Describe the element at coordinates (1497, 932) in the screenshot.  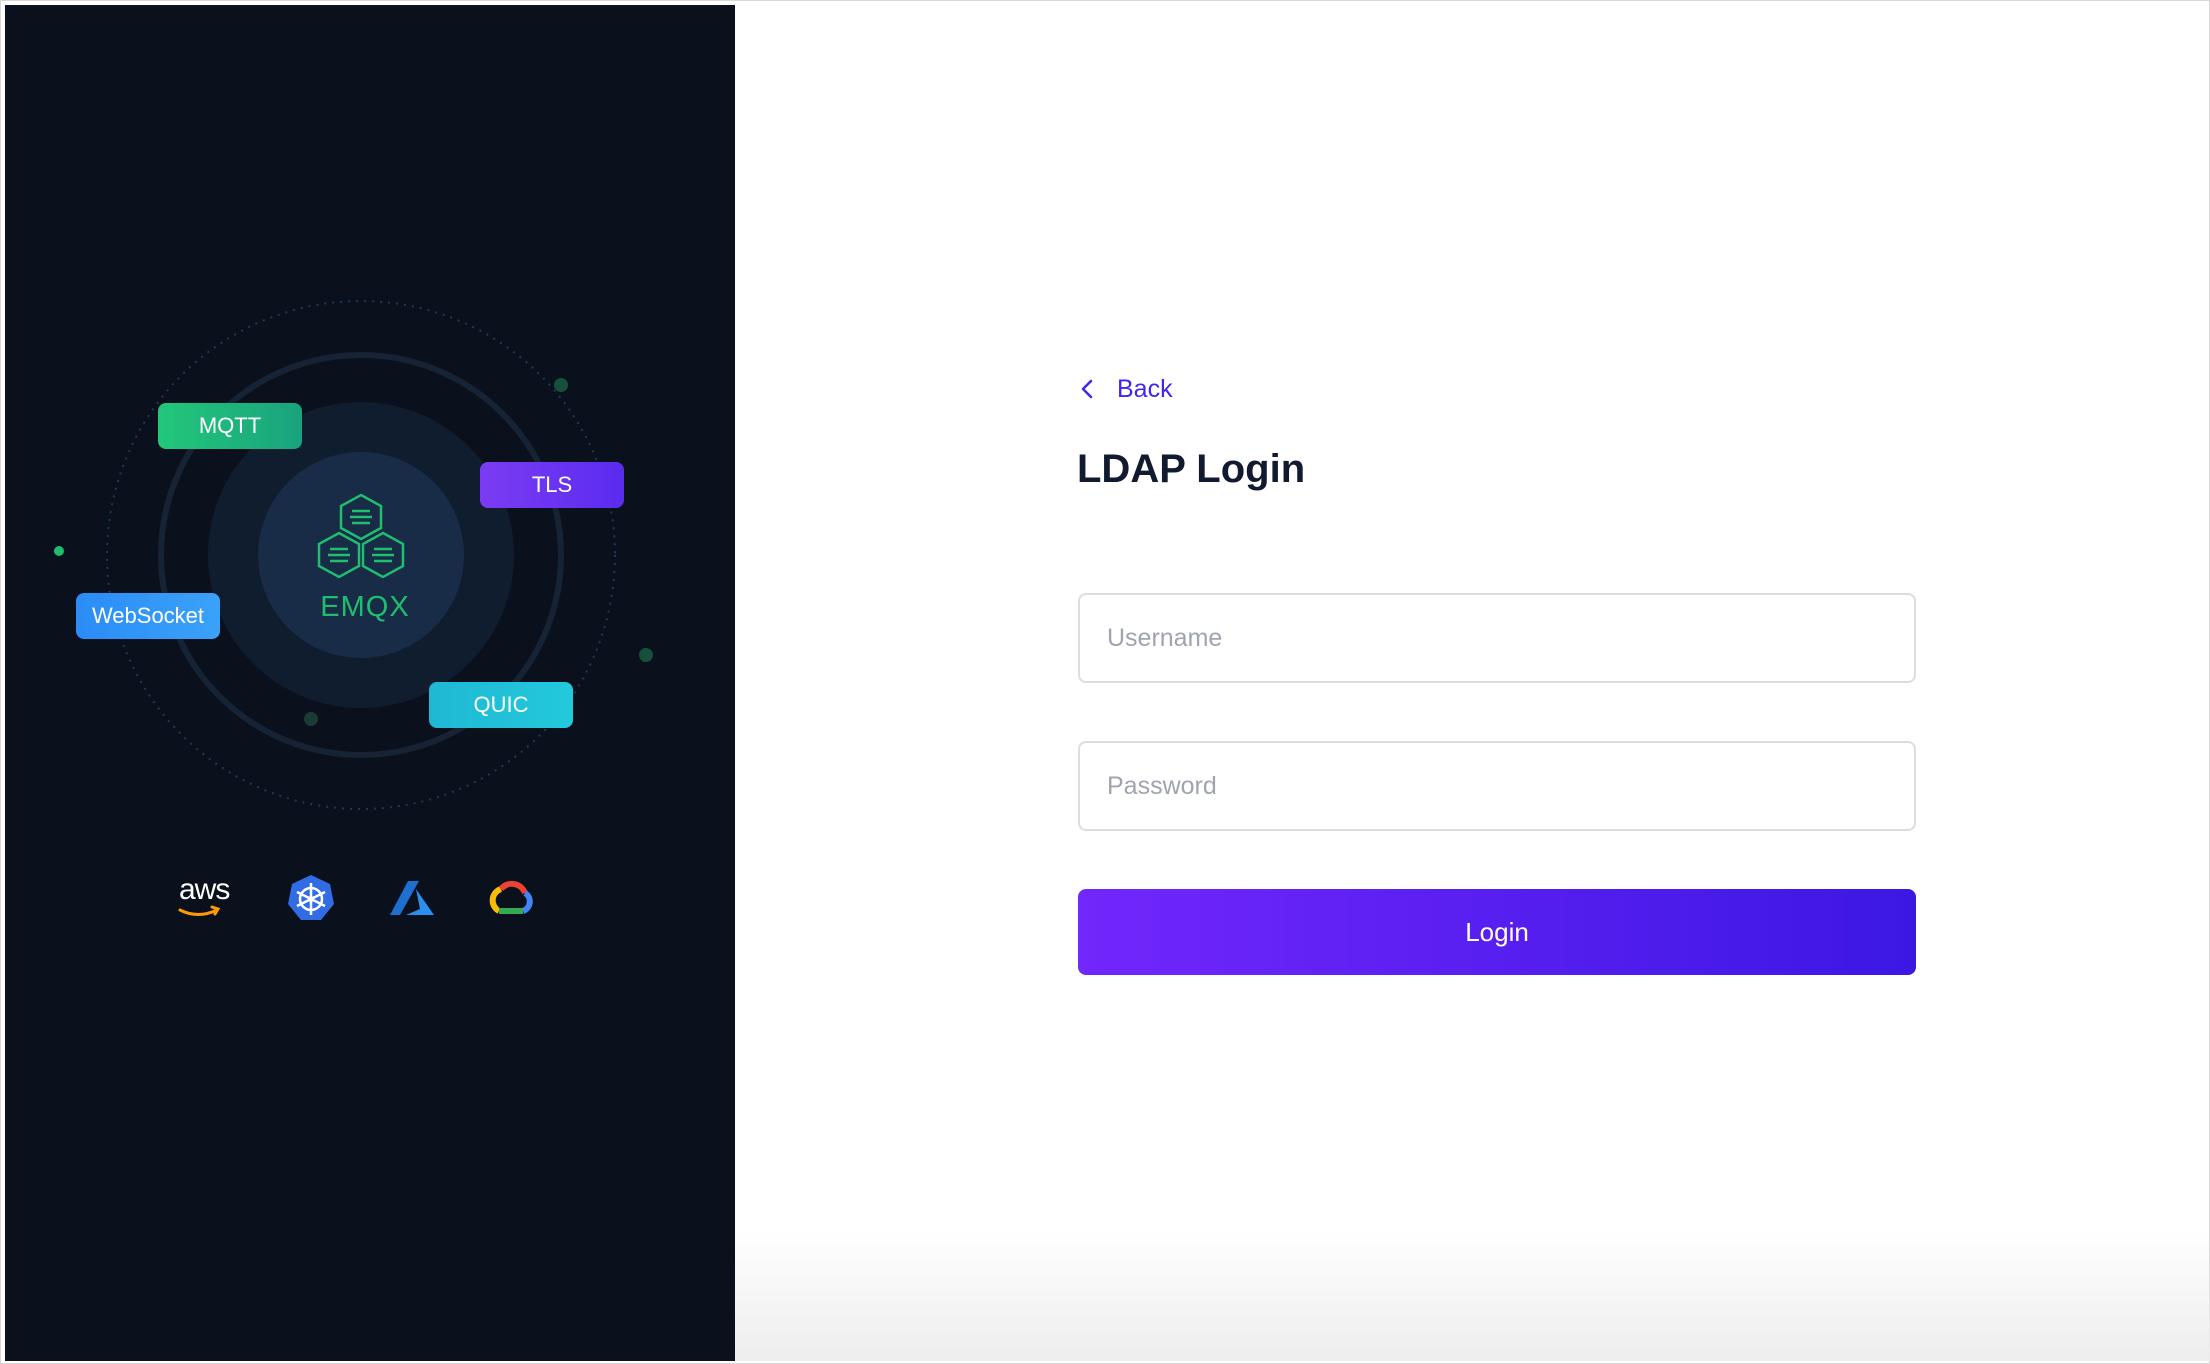
I see `login-button: Login` at that location.